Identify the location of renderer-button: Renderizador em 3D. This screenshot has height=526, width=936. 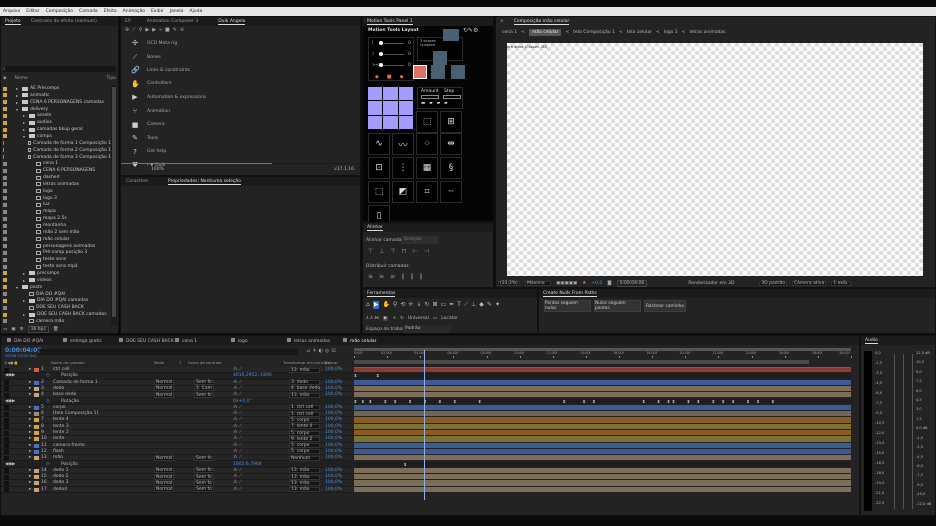
(711, 283).